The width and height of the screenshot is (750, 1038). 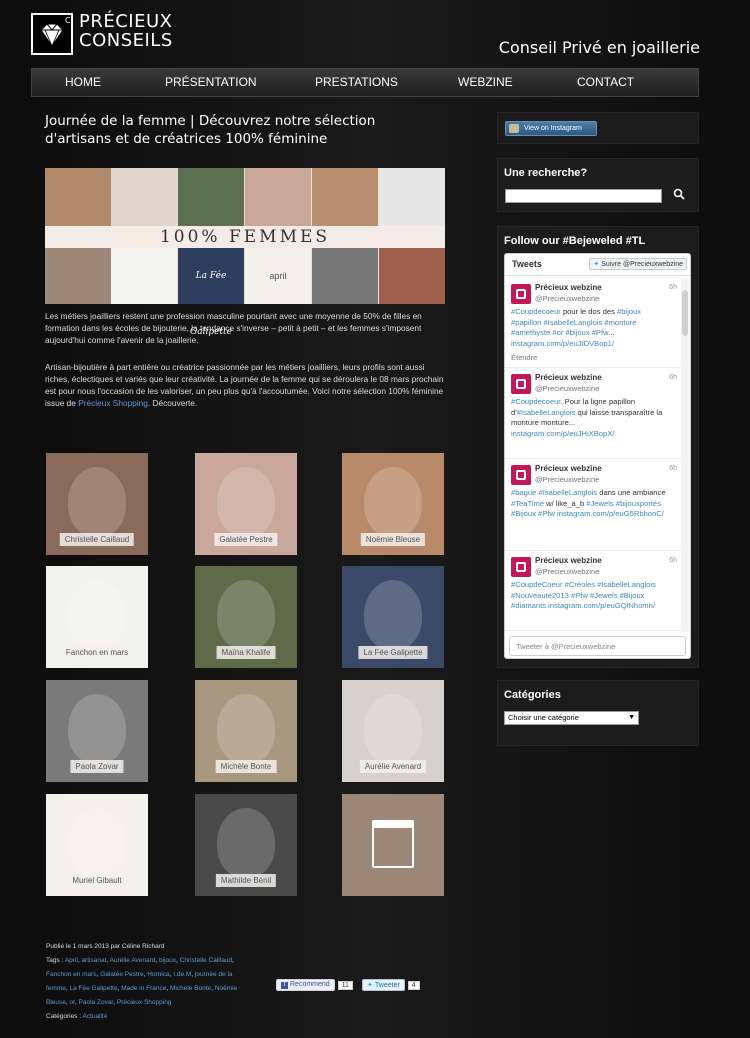 I want to click on category-link: Actualité, so click(x=95, y=1016).